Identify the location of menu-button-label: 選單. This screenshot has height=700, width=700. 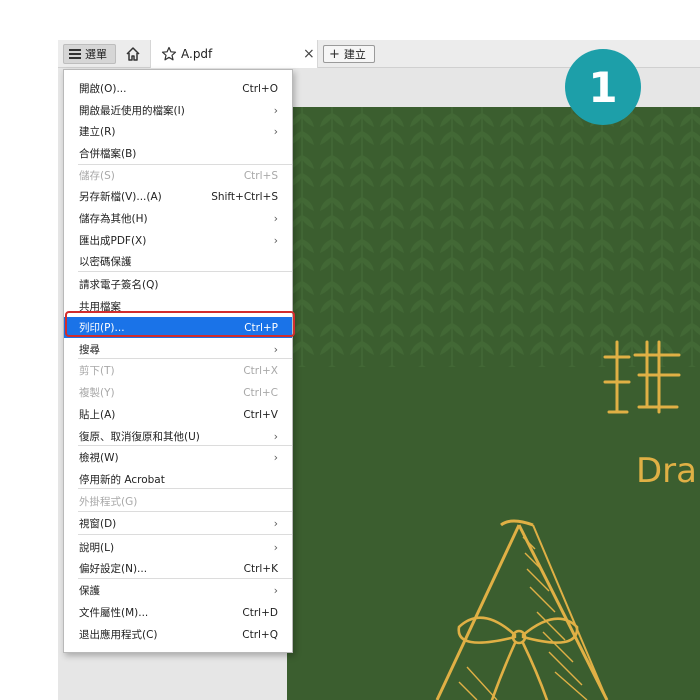
(96, 54).